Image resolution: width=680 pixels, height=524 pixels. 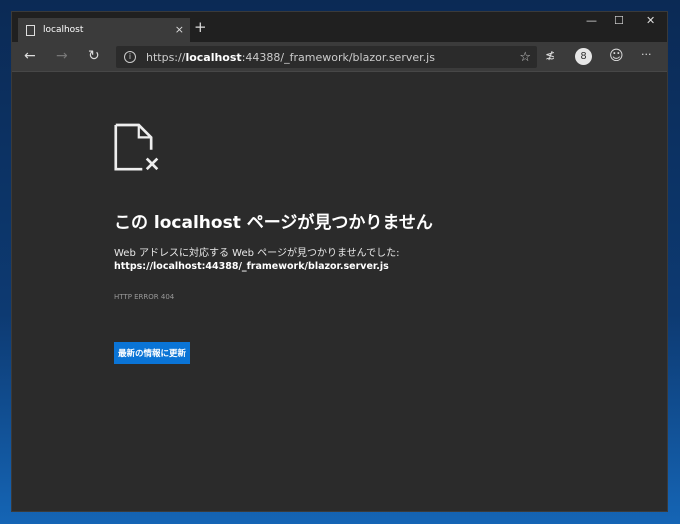 What do you see at coordinates (273, 223) in the screenshot?
I see `page-title: この localhost ページが見つかりません` at bounding box center [273, 223].